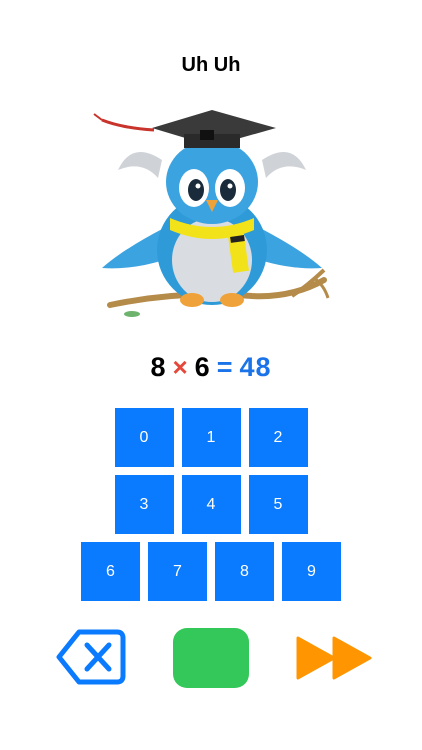  Describe the element at coordinates (311, 571) in the screenshot. I see `key-9: 9` at that location.